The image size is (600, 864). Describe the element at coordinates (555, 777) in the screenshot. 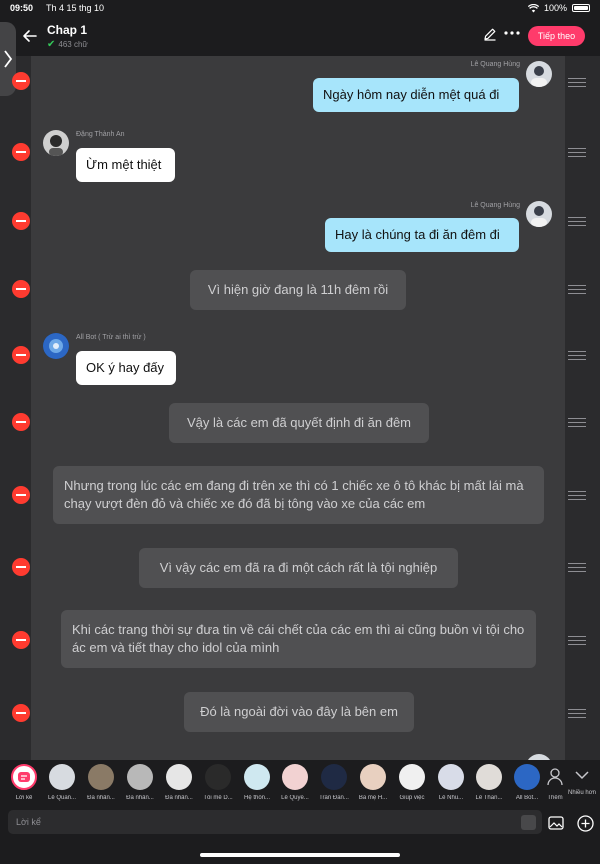

I see `add-person-icon` at that location.